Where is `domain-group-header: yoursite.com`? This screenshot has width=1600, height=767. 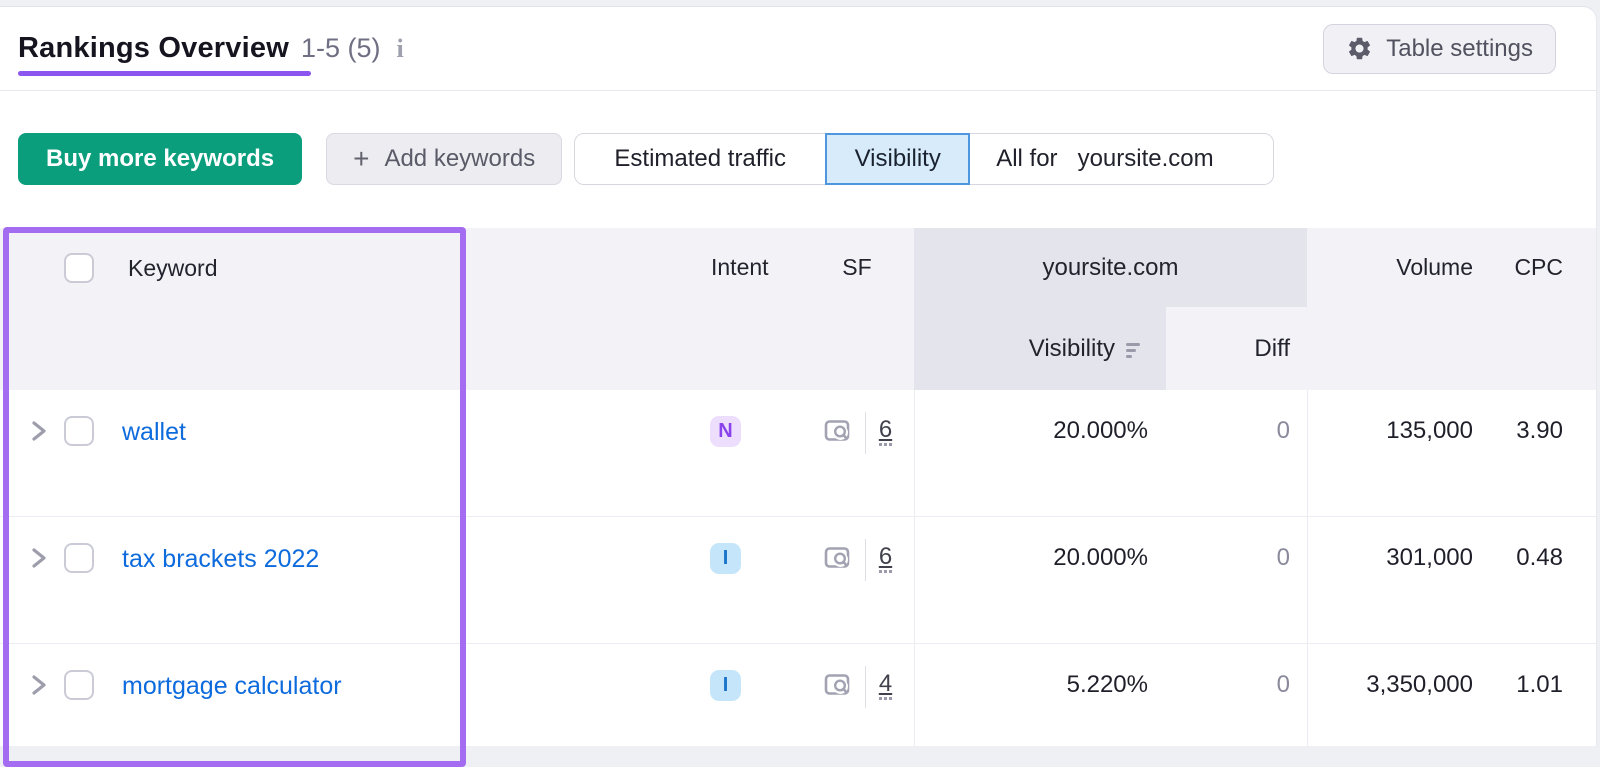
domain-group-header: yoursite.com is located at coordinates (1110, 267).